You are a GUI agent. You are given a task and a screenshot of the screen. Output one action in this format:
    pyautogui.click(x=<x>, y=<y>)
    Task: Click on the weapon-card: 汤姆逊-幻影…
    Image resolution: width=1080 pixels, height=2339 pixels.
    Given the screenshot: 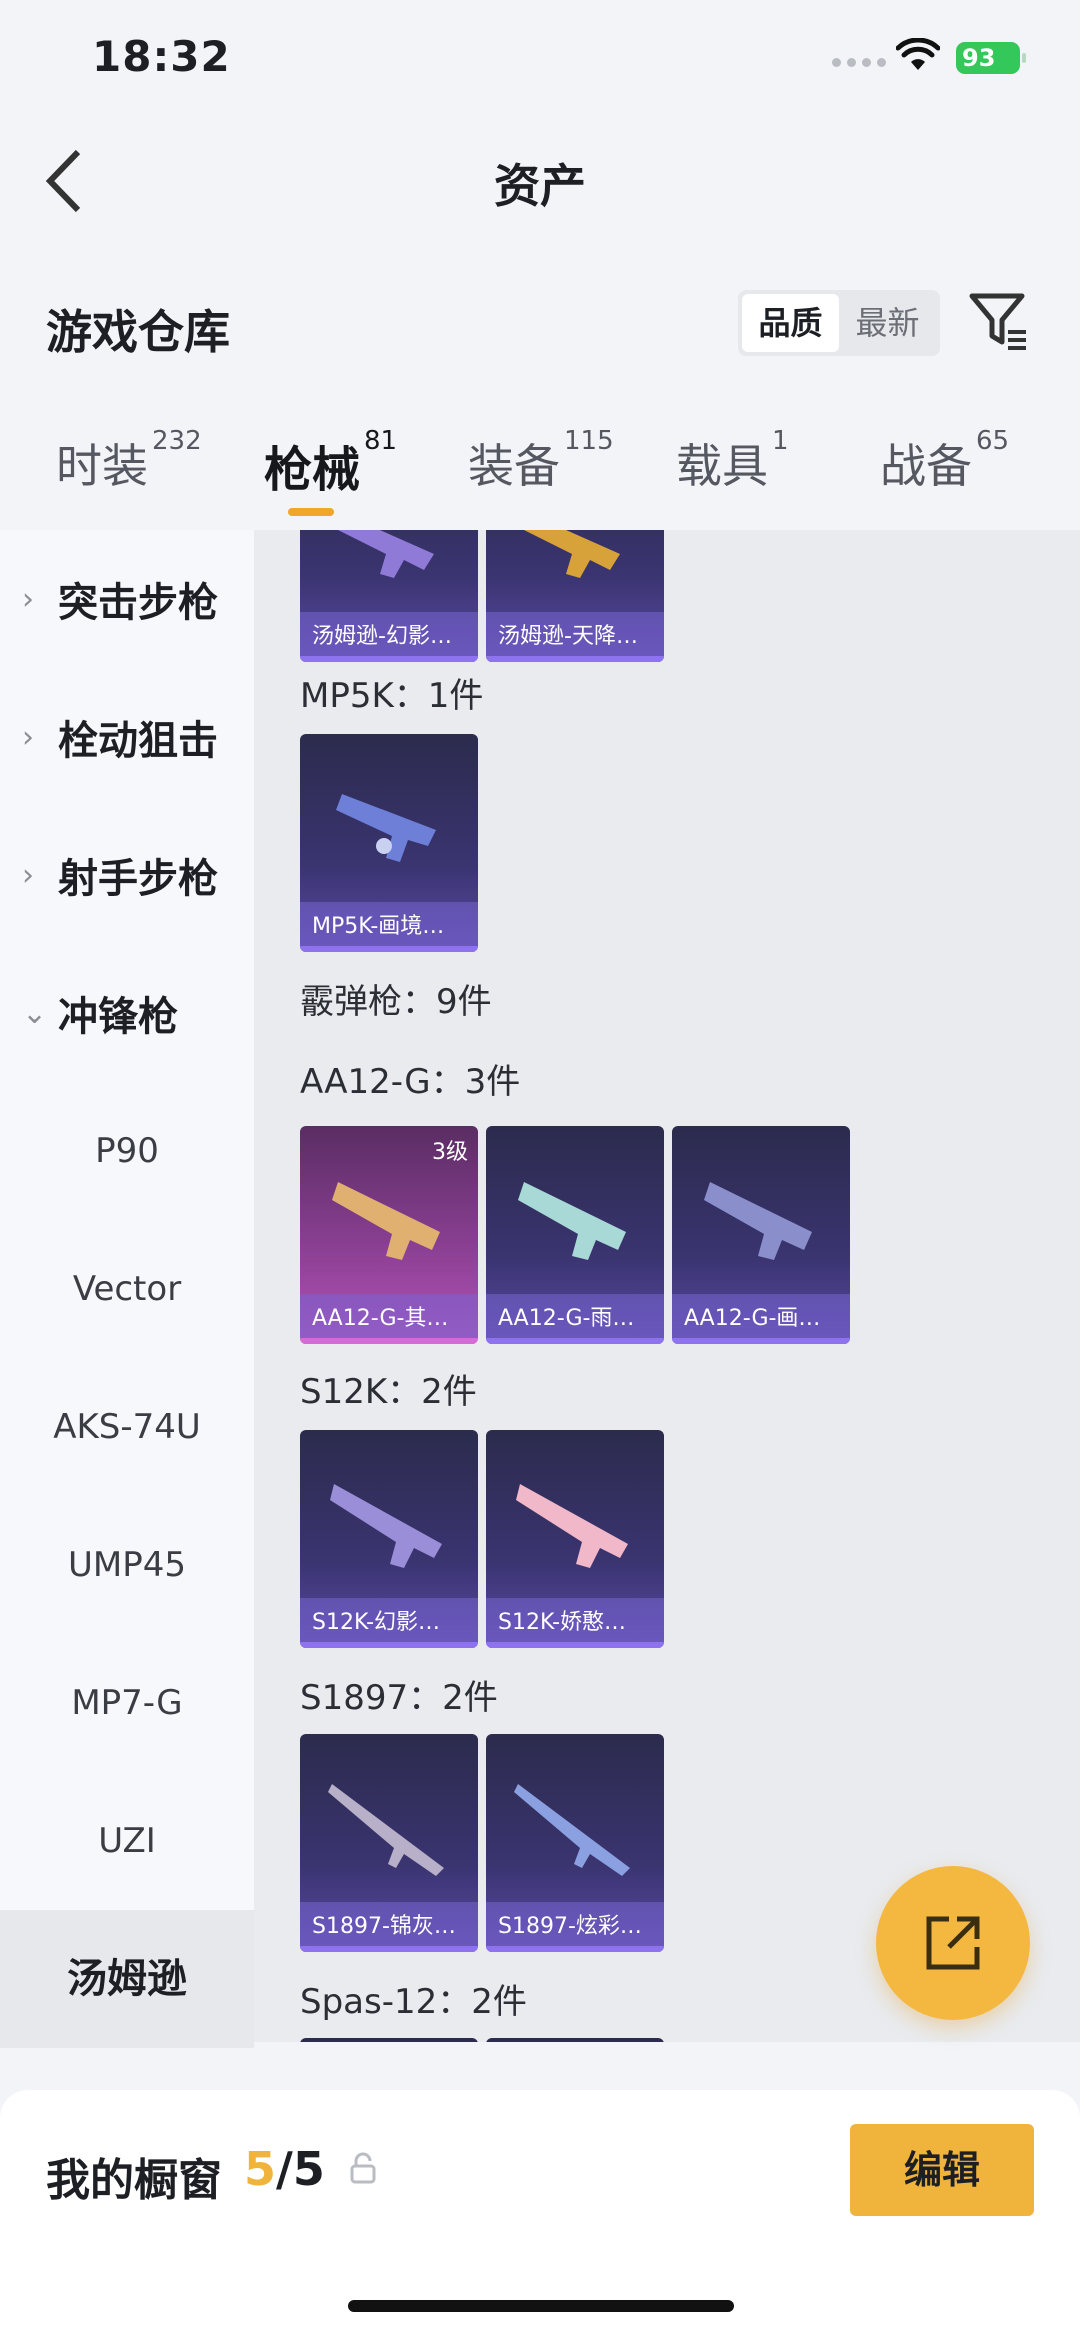 What is the action you would take?
    pyautogui.click(x=389, y=596)
    